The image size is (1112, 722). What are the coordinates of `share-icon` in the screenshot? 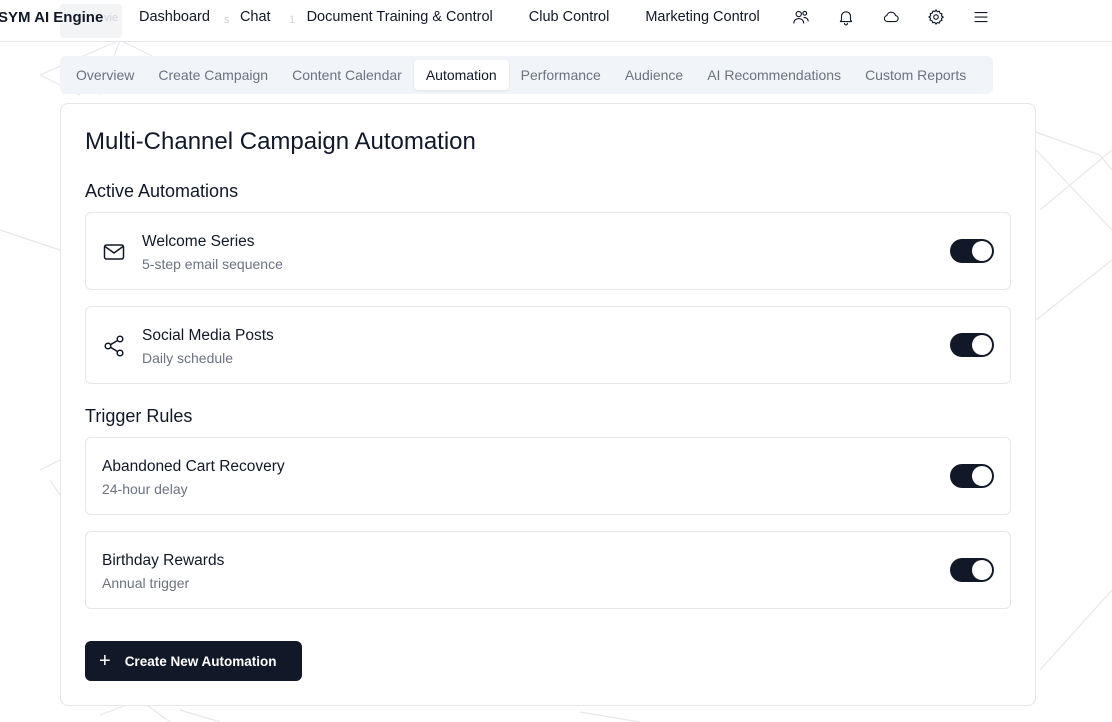 It's located at (114, 346).